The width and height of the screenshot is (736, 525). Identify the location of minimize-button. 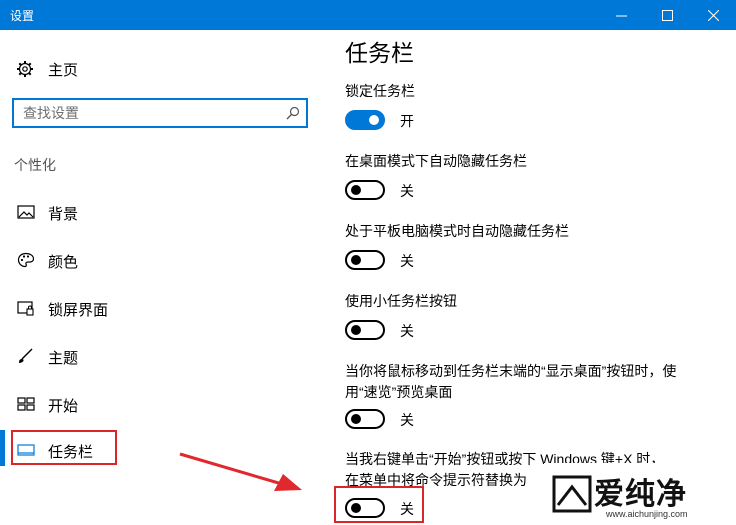
(621, 15).